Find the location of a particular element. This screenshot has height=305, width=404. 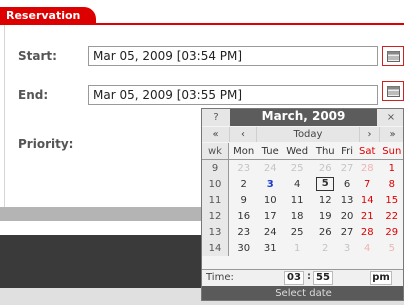

calendar-week-row: 12 16 17 18 19 20 21 22 is located at coordinates (302, 216).